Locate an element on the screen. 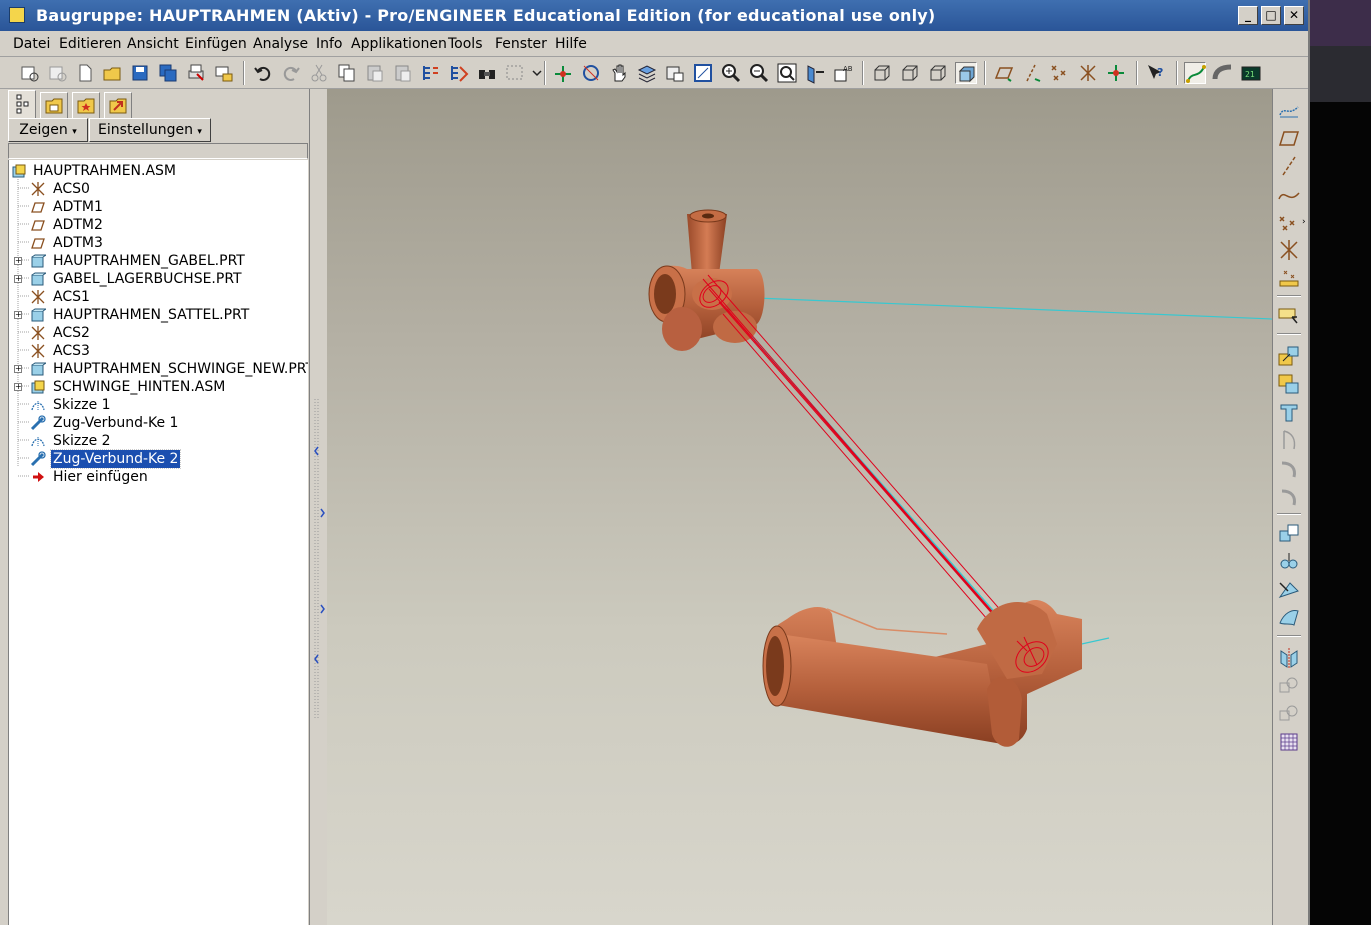  redo-icon is located at coordinates (291, 73).